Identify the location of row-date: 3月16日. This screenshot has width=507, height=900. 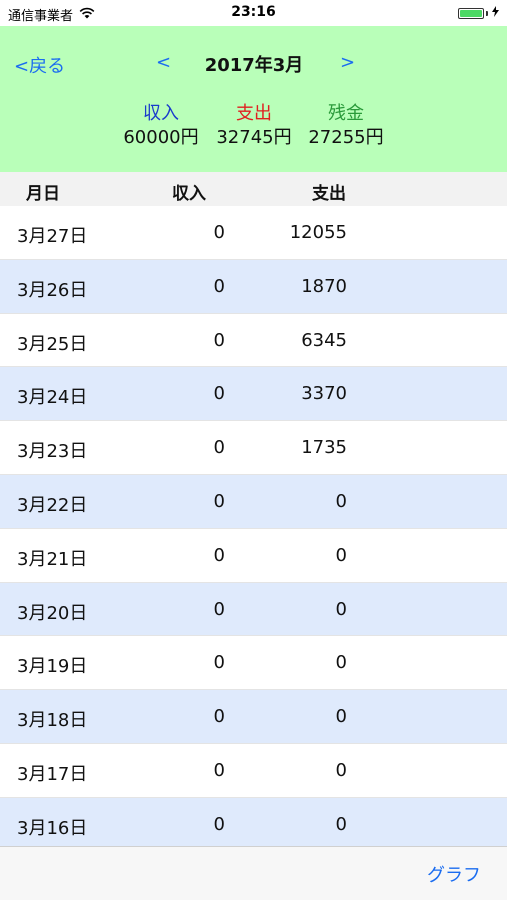
(52, 828).